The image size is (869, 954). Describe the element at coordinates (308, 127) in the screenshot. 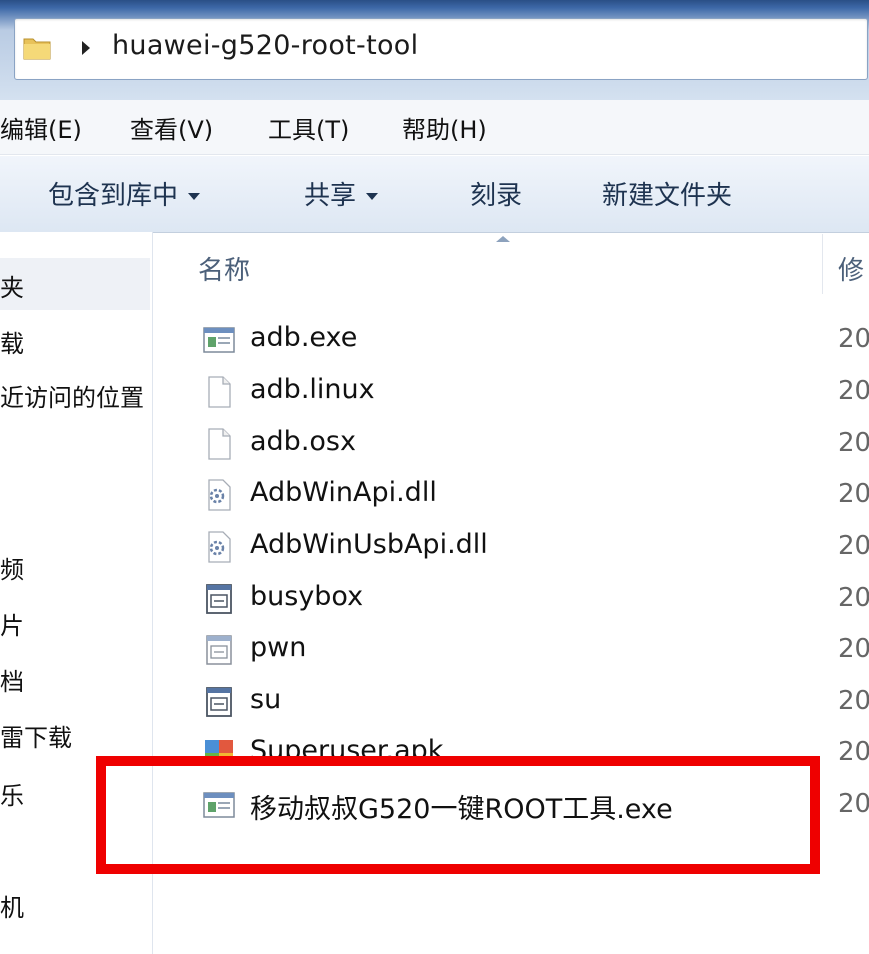

I see `menu-tools: 工具(T)` at that location.